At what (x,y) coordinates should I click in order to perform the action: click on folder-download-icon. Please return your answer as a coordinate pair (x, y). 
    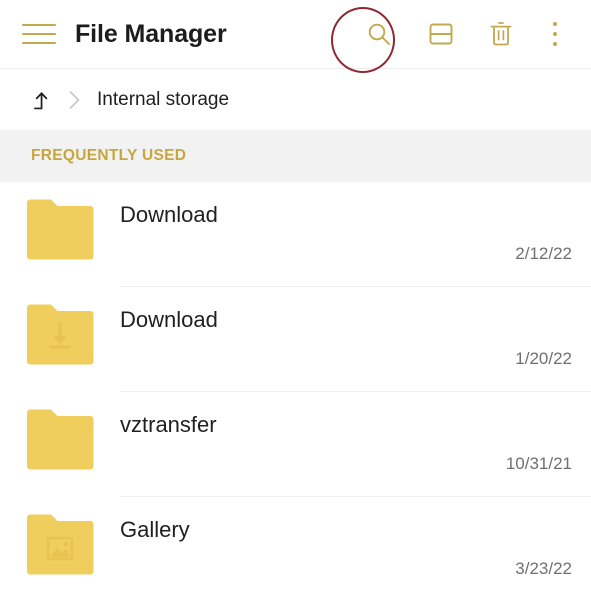
    Looking at the image, I should click on (59, 334).